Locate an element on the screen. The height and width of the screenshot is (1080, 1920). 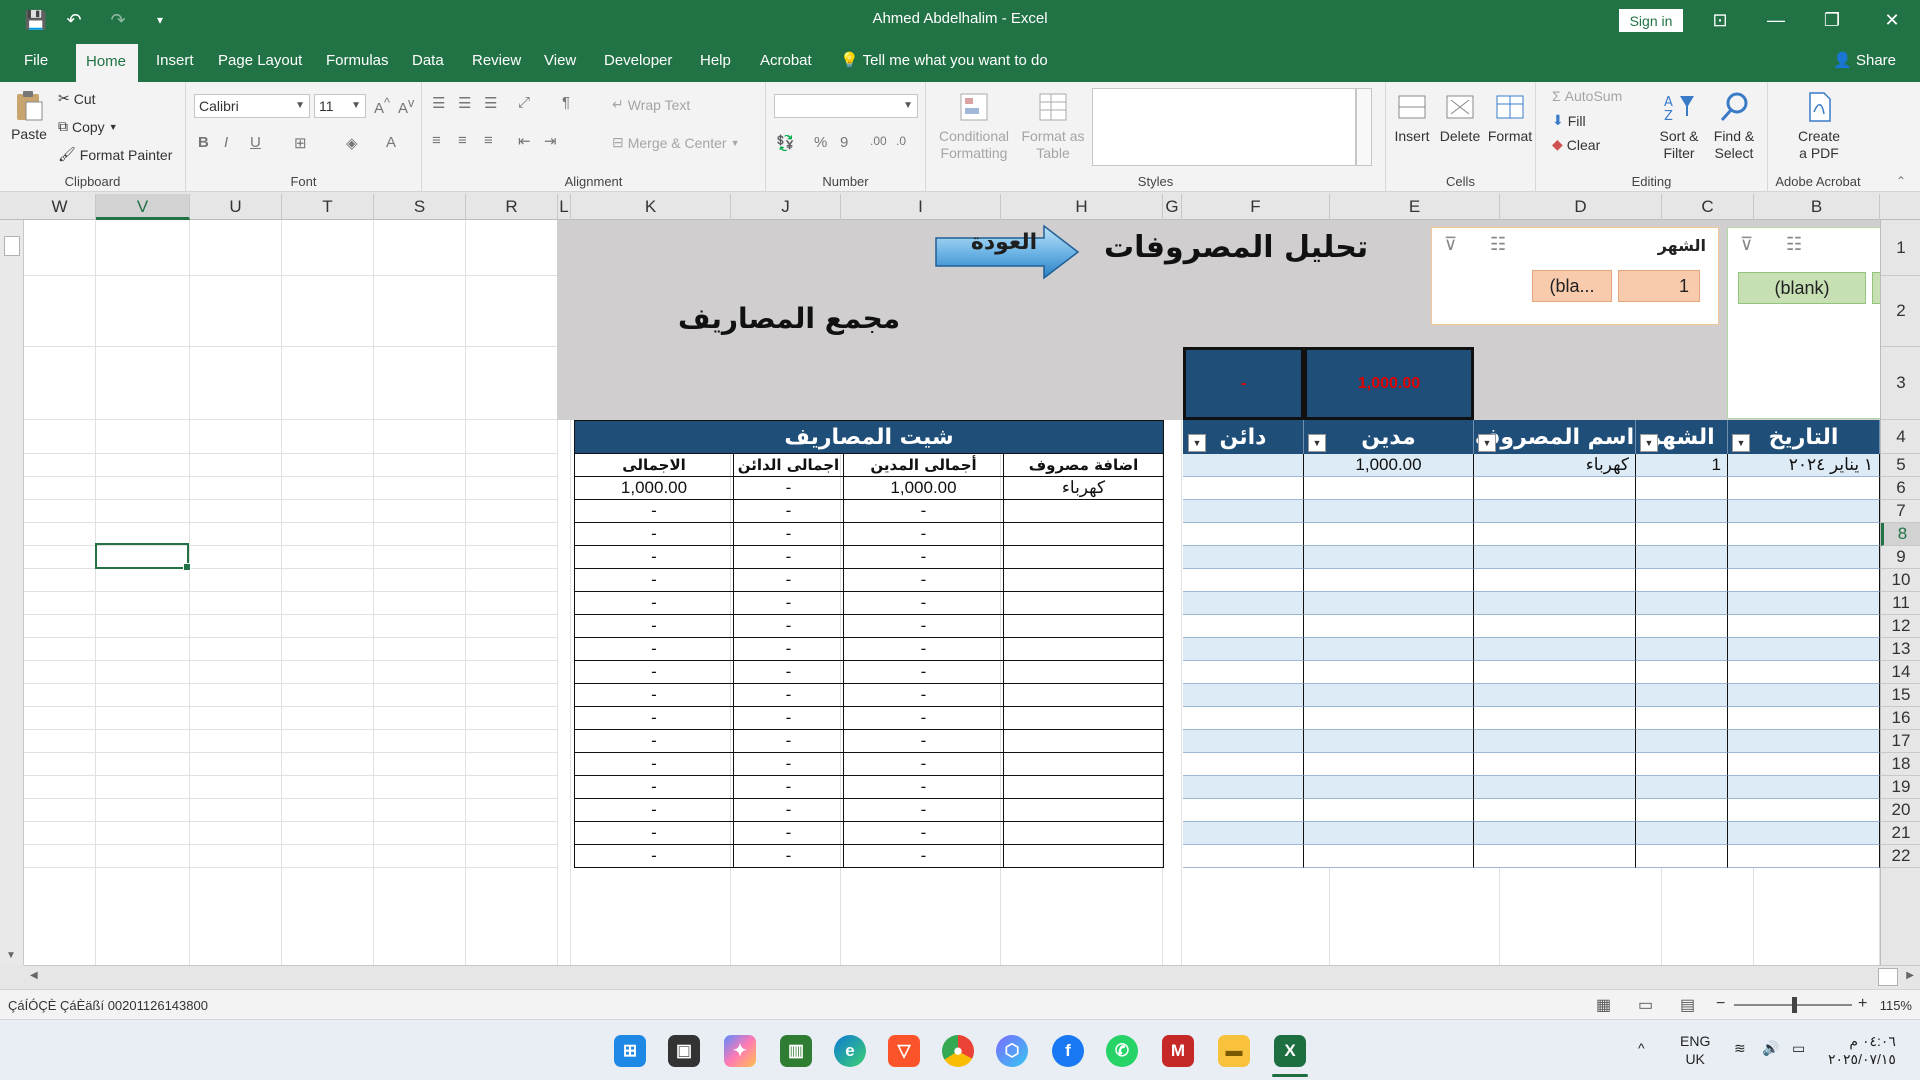
column-header-r: R is located at coordinates (512, 207).